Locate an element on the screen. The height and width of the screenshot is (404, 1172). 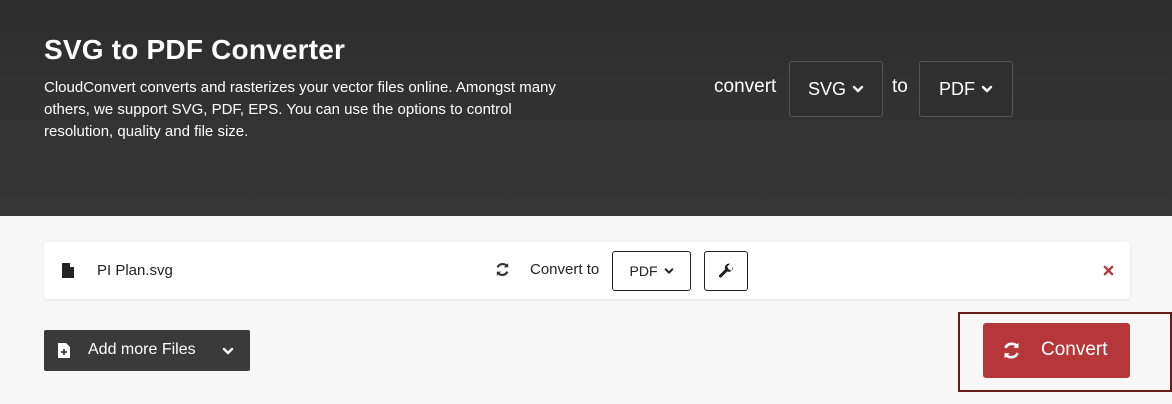
from-format-label: SVG is located at coordinates (826, 88).